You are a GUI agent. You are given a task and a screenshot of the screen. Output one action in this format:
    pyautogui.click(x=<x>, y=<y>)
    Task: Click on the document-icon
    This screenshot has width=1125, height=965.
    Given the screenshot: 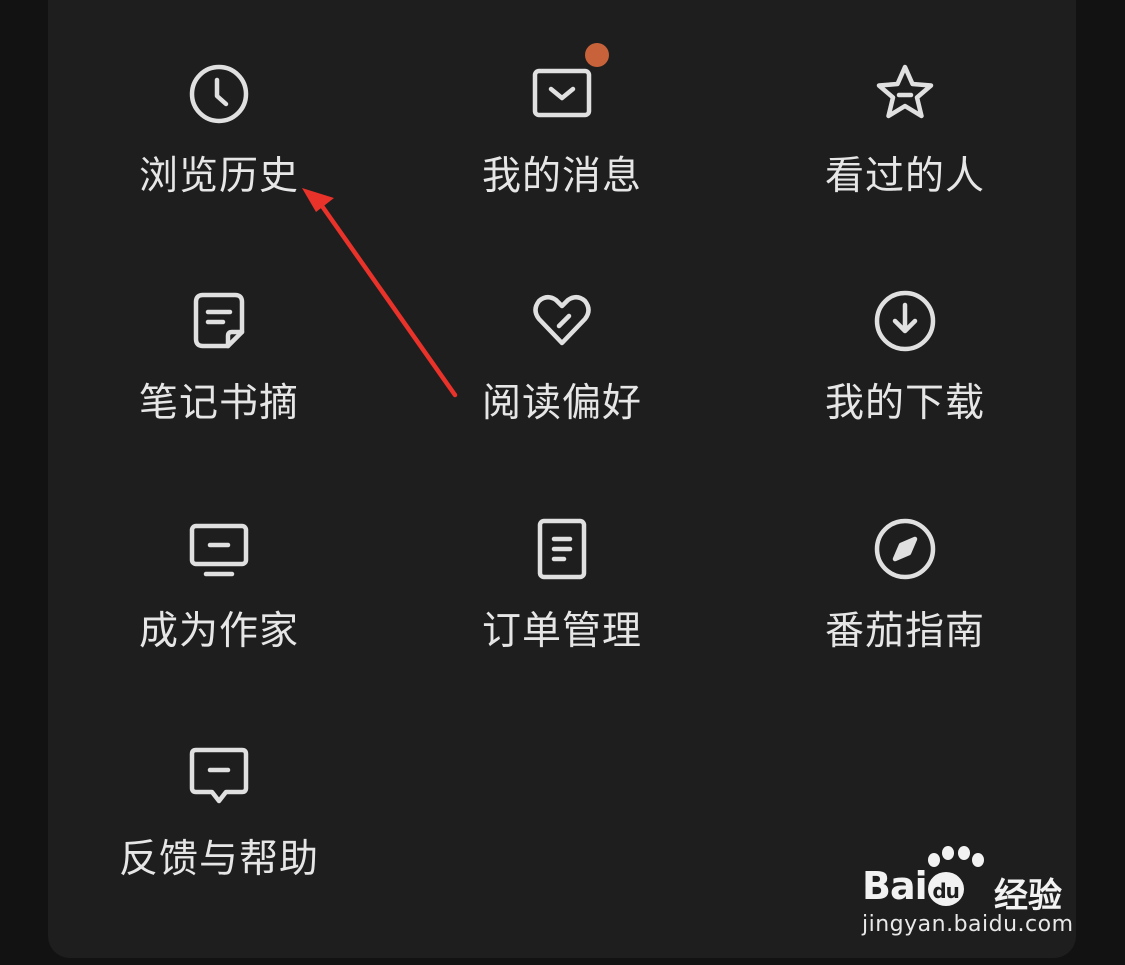 What is the action you would take?
    pyautogui.click(x=562, y=549)
    